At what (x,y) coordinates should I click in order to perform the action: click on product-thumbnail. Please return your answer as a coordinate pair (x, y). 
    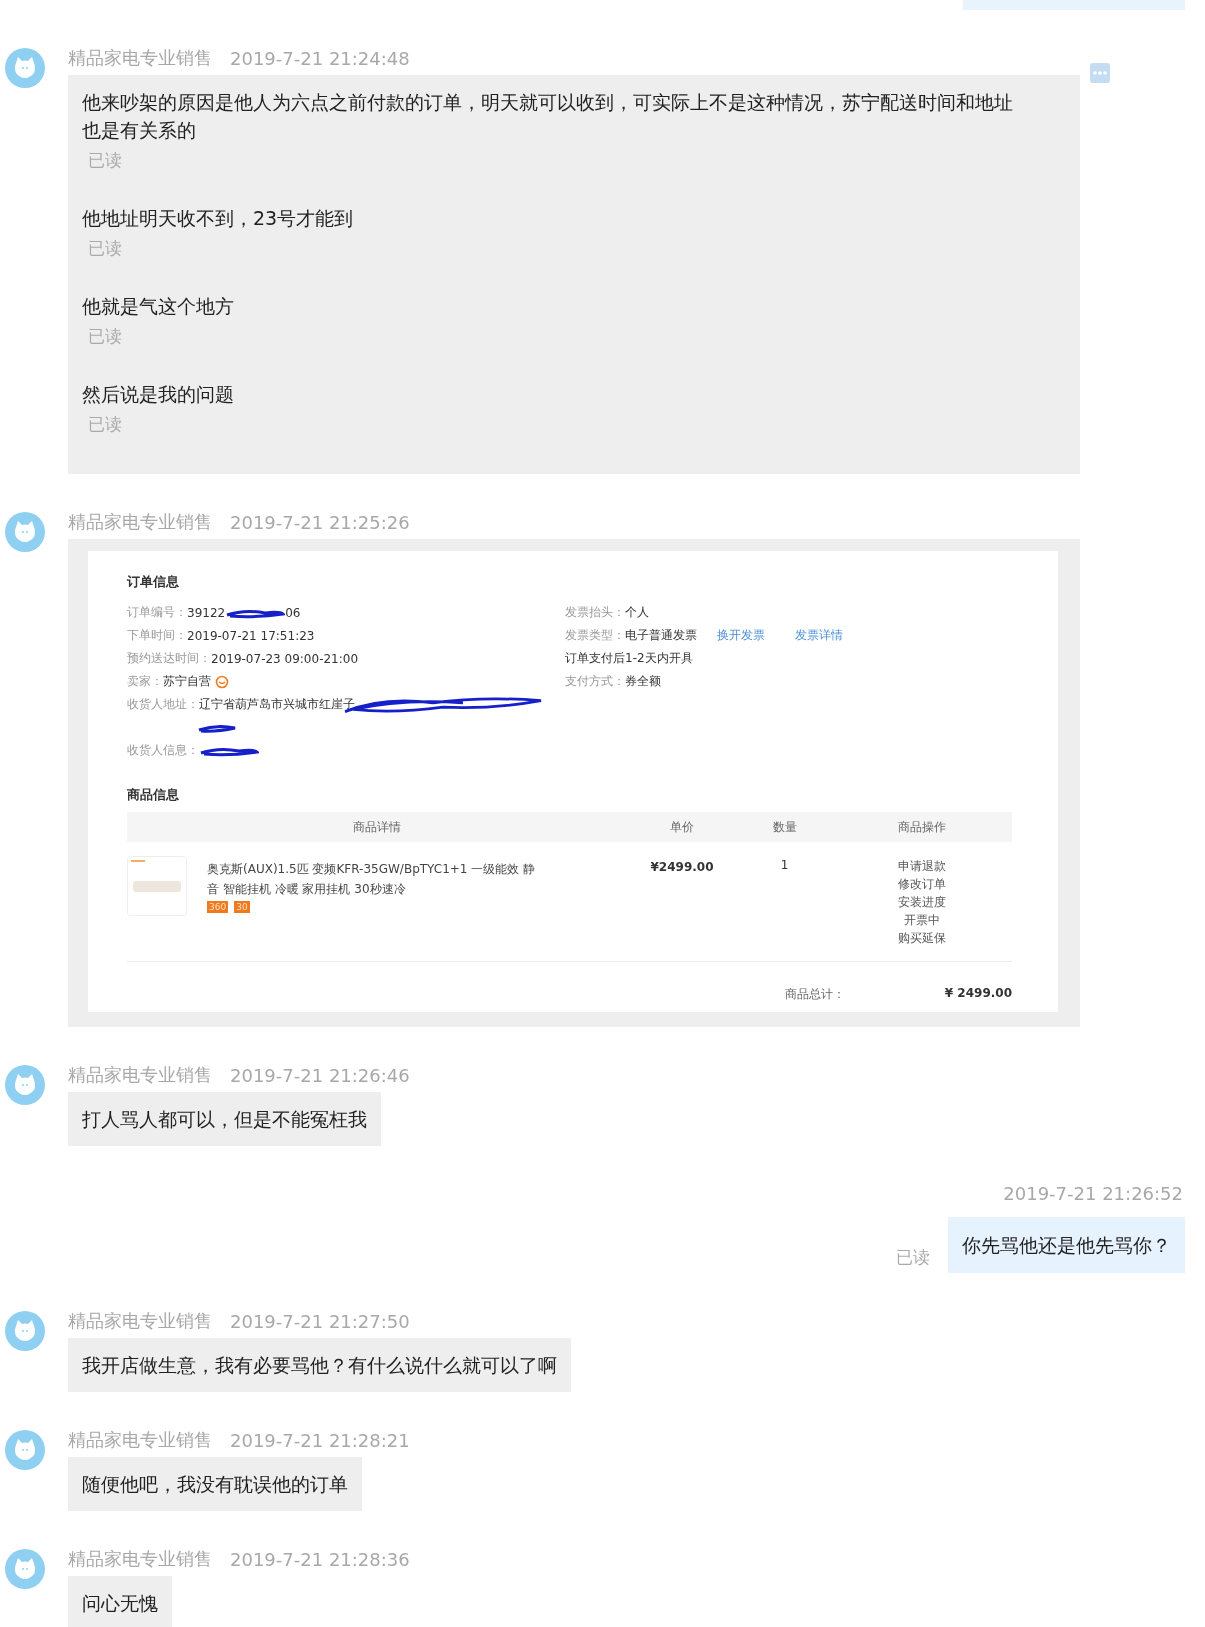
    Looking at the image, I should click on (157, 886).